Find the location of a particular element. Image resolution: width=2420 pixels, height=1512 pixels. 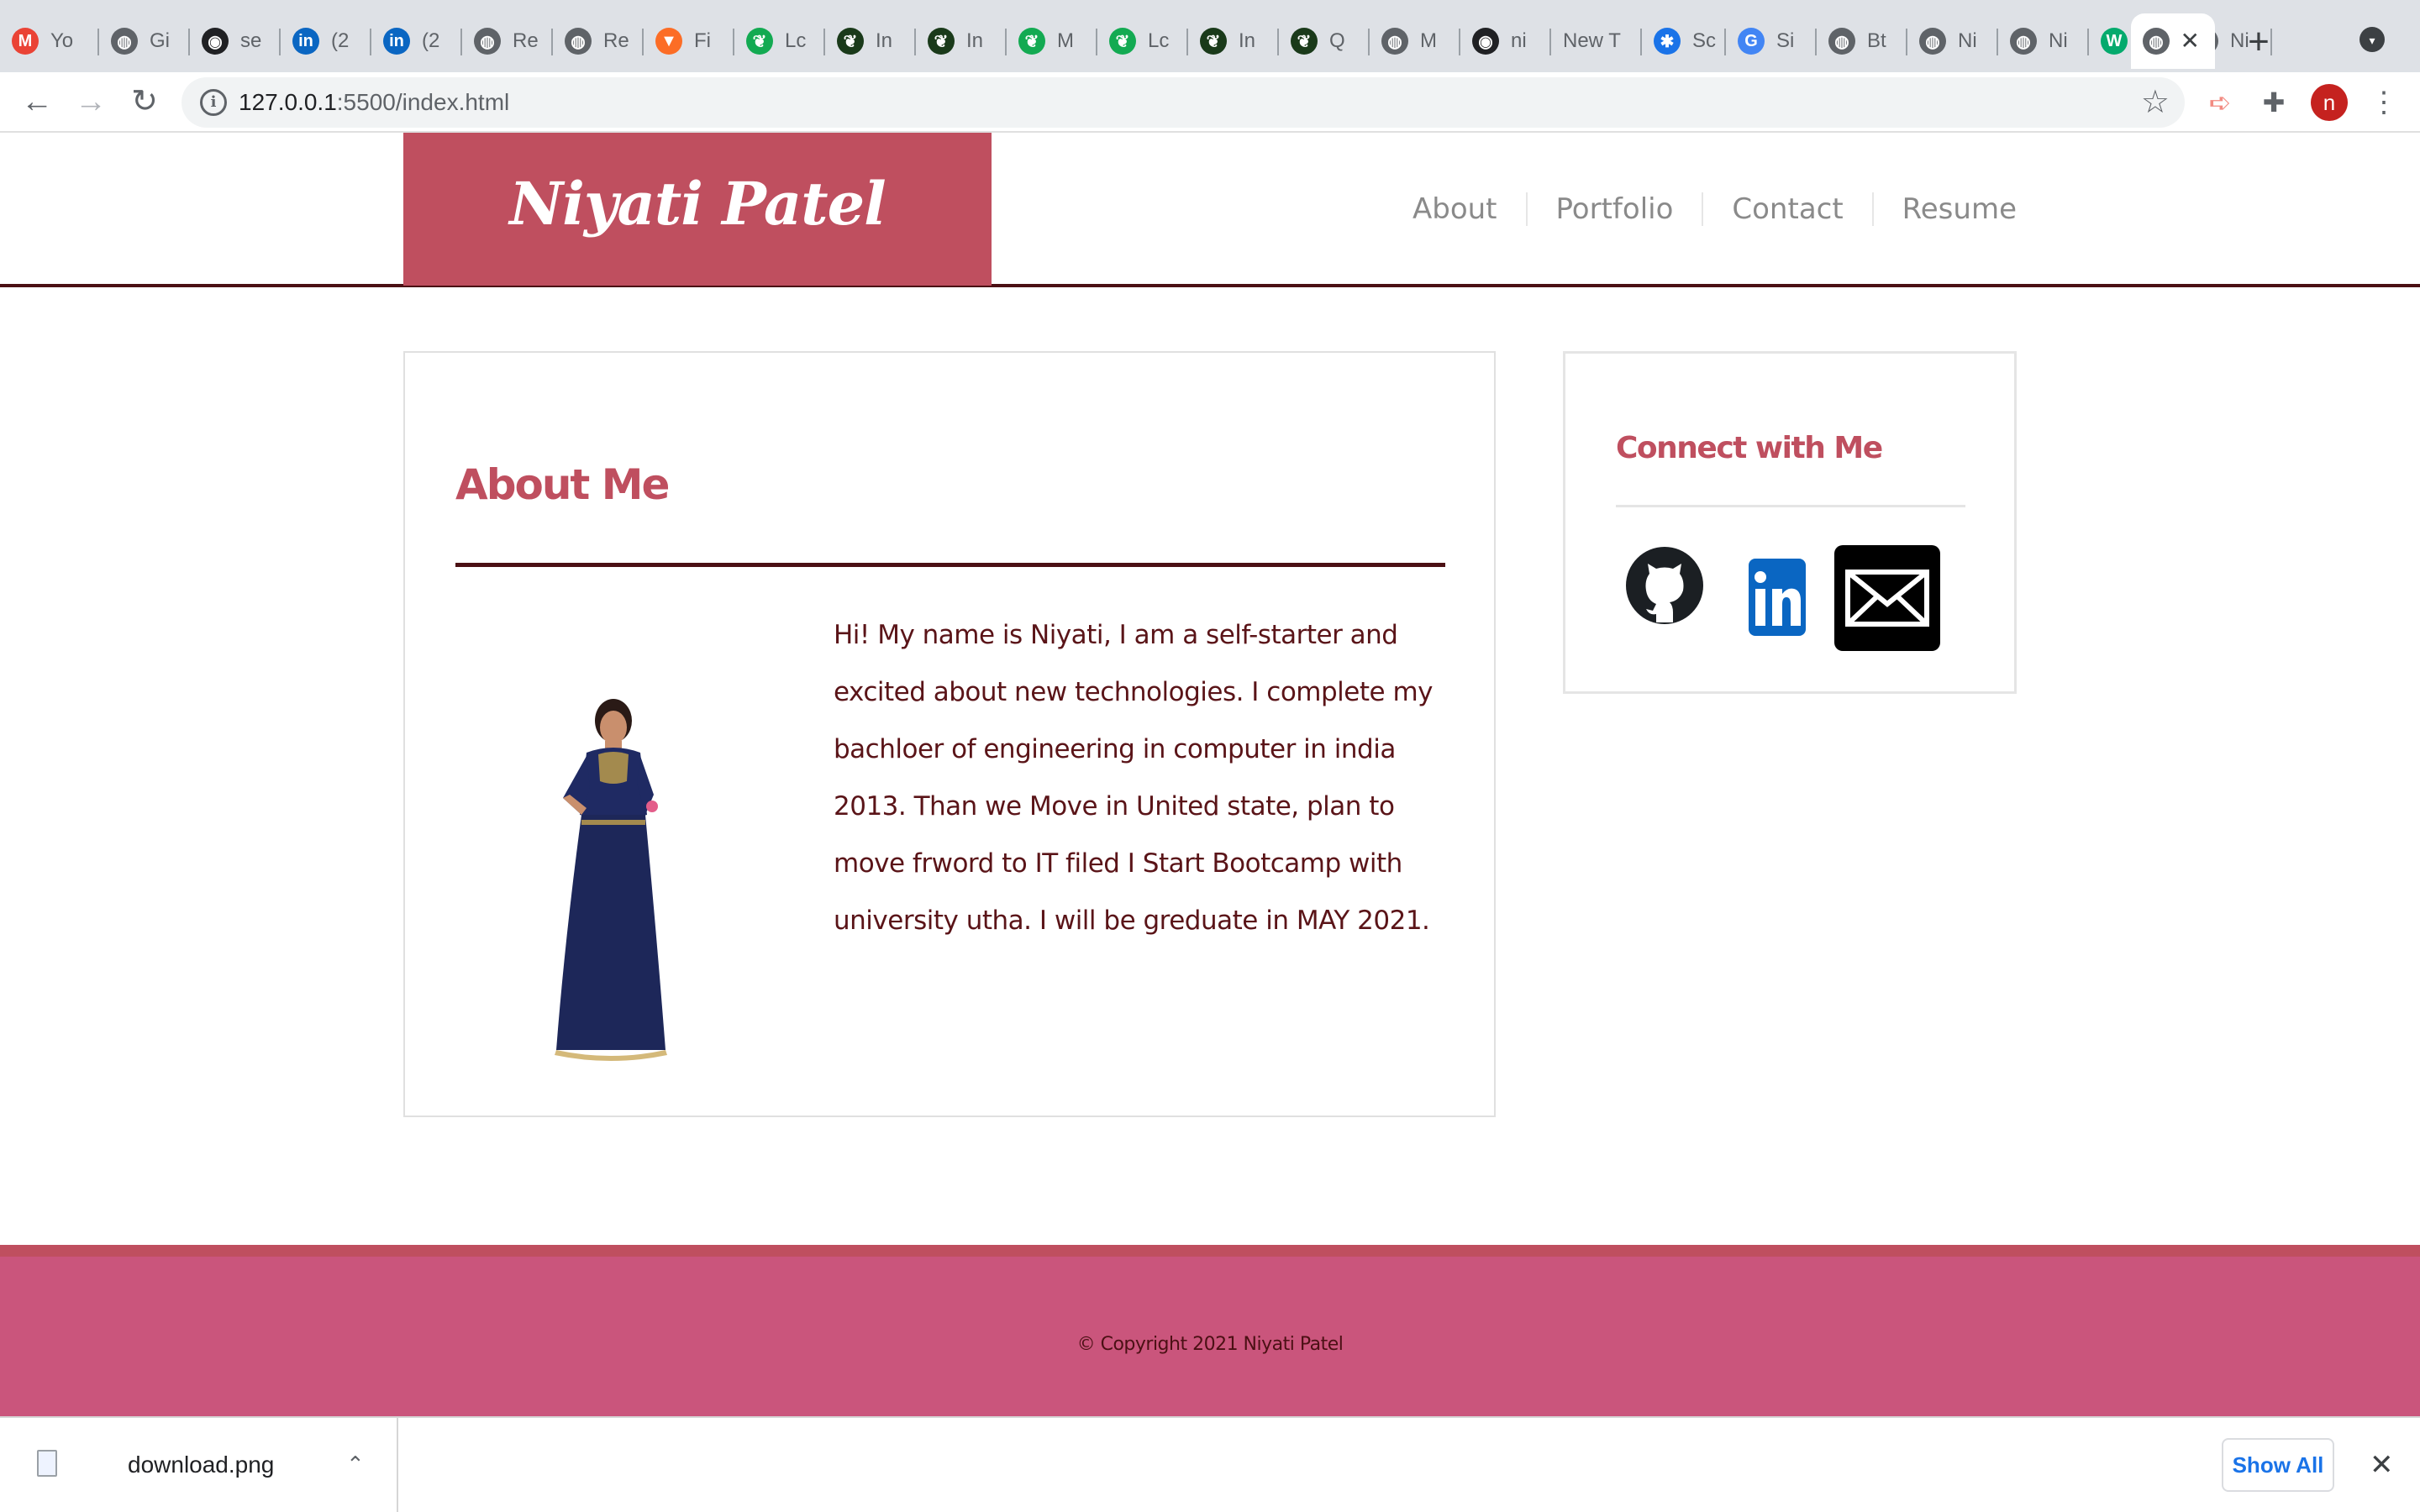

gear-icon: ✱ is located at coordinates (1667, 41).